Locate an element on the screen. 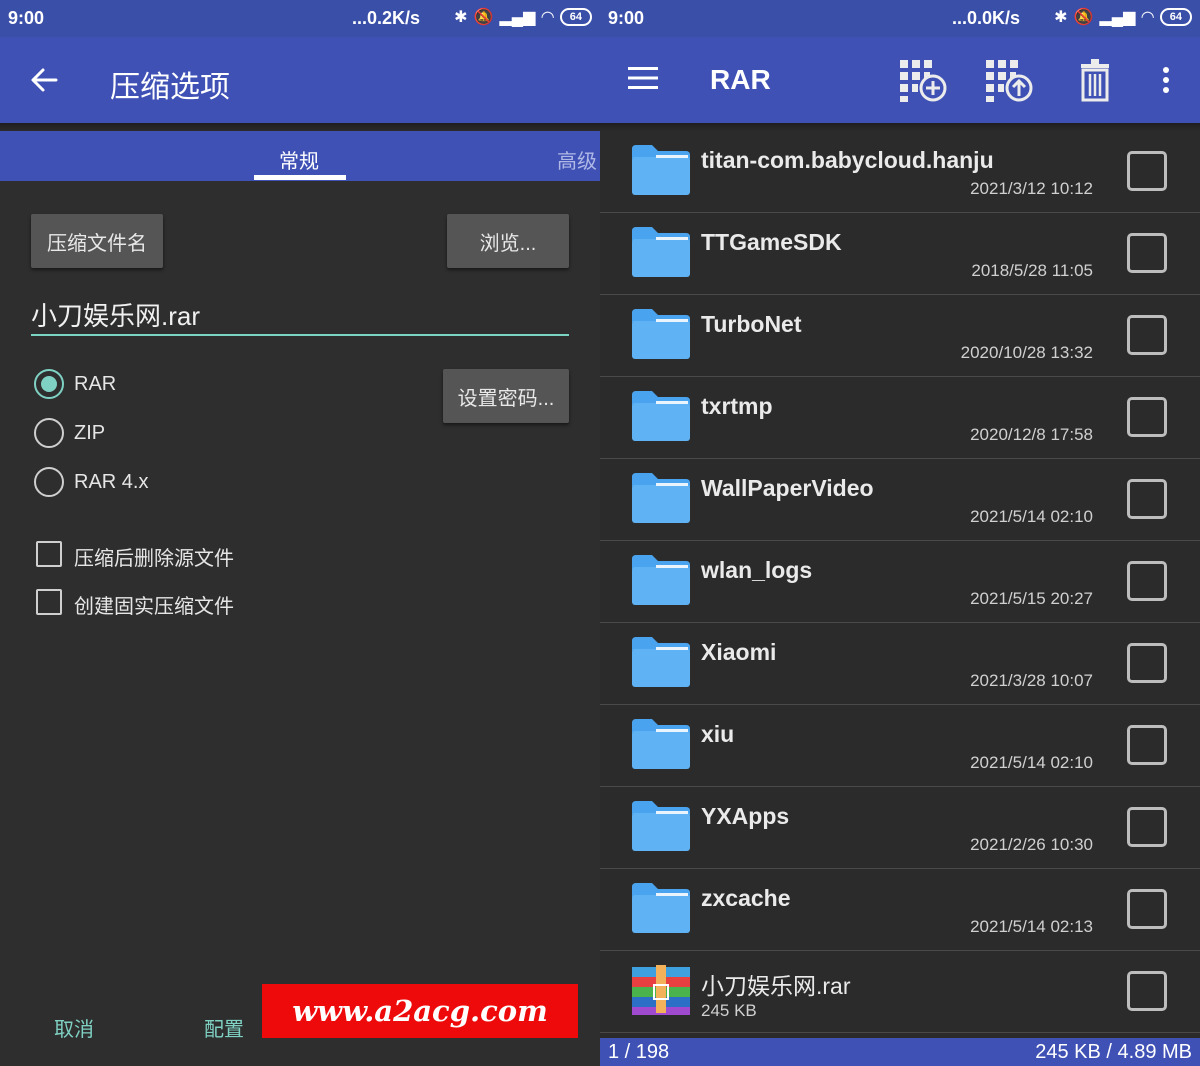  trash-icon is located at coordinates (1097, 80).